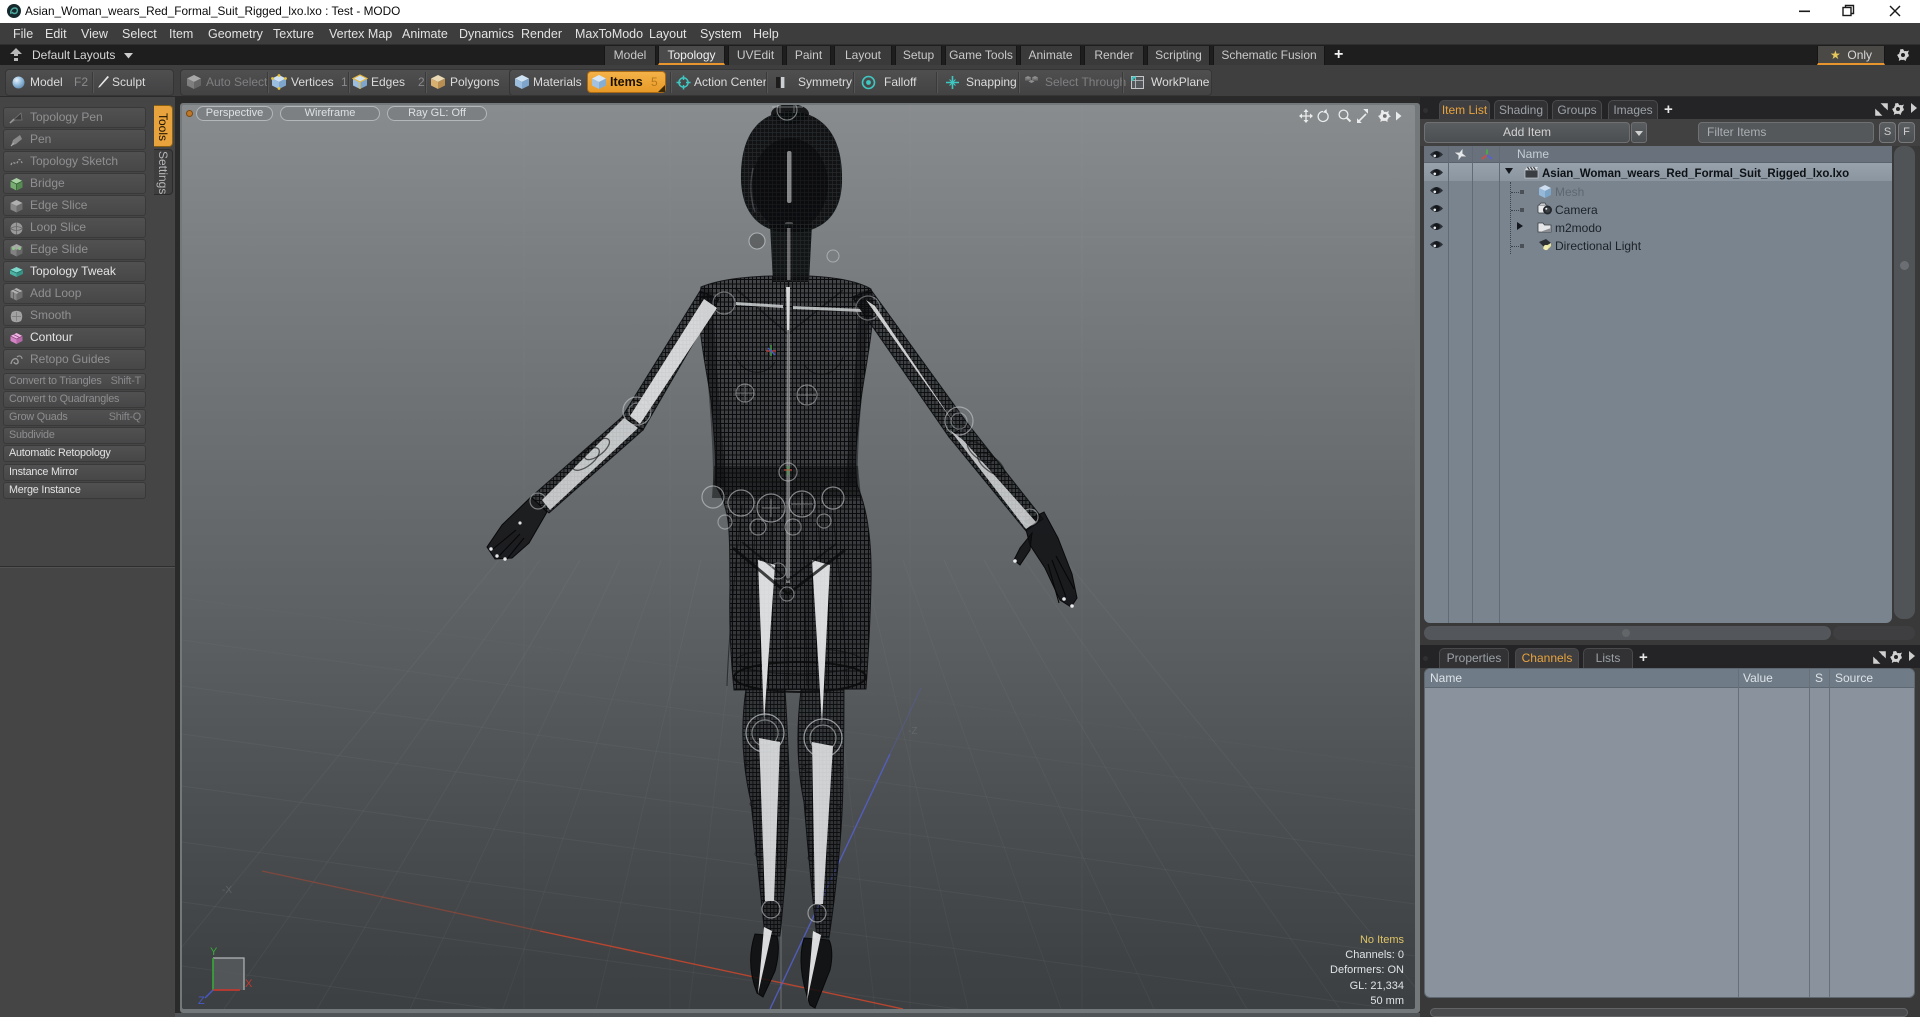 Image resolution: width=1920 pixels, height=1017 pixels. I want to click on svg-text: -X, so click(227, 890).